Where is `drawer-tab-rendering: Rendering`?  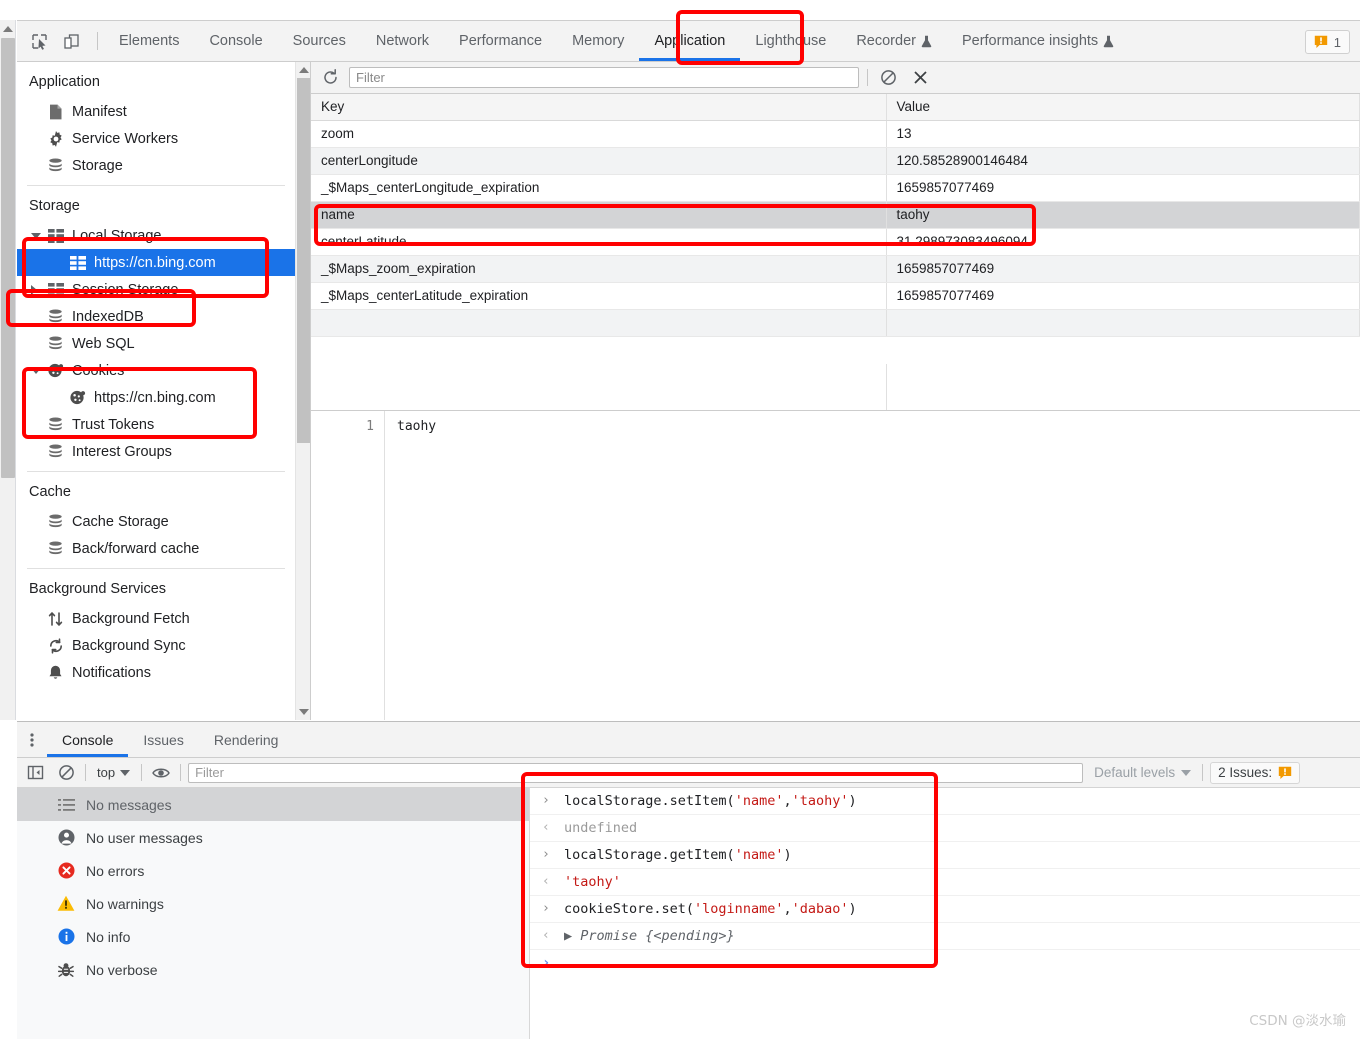 drawer-tab-rendering: Rendering is located at coordinates (246, 739).